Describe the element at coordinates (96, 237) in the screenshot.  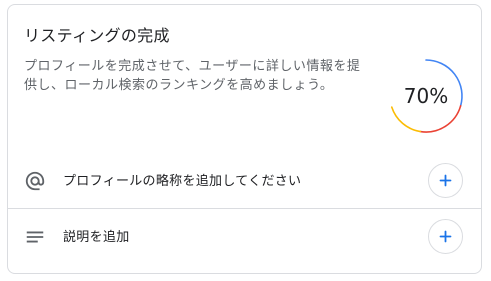
I see `task-label-description: 説明を追加` at that location.